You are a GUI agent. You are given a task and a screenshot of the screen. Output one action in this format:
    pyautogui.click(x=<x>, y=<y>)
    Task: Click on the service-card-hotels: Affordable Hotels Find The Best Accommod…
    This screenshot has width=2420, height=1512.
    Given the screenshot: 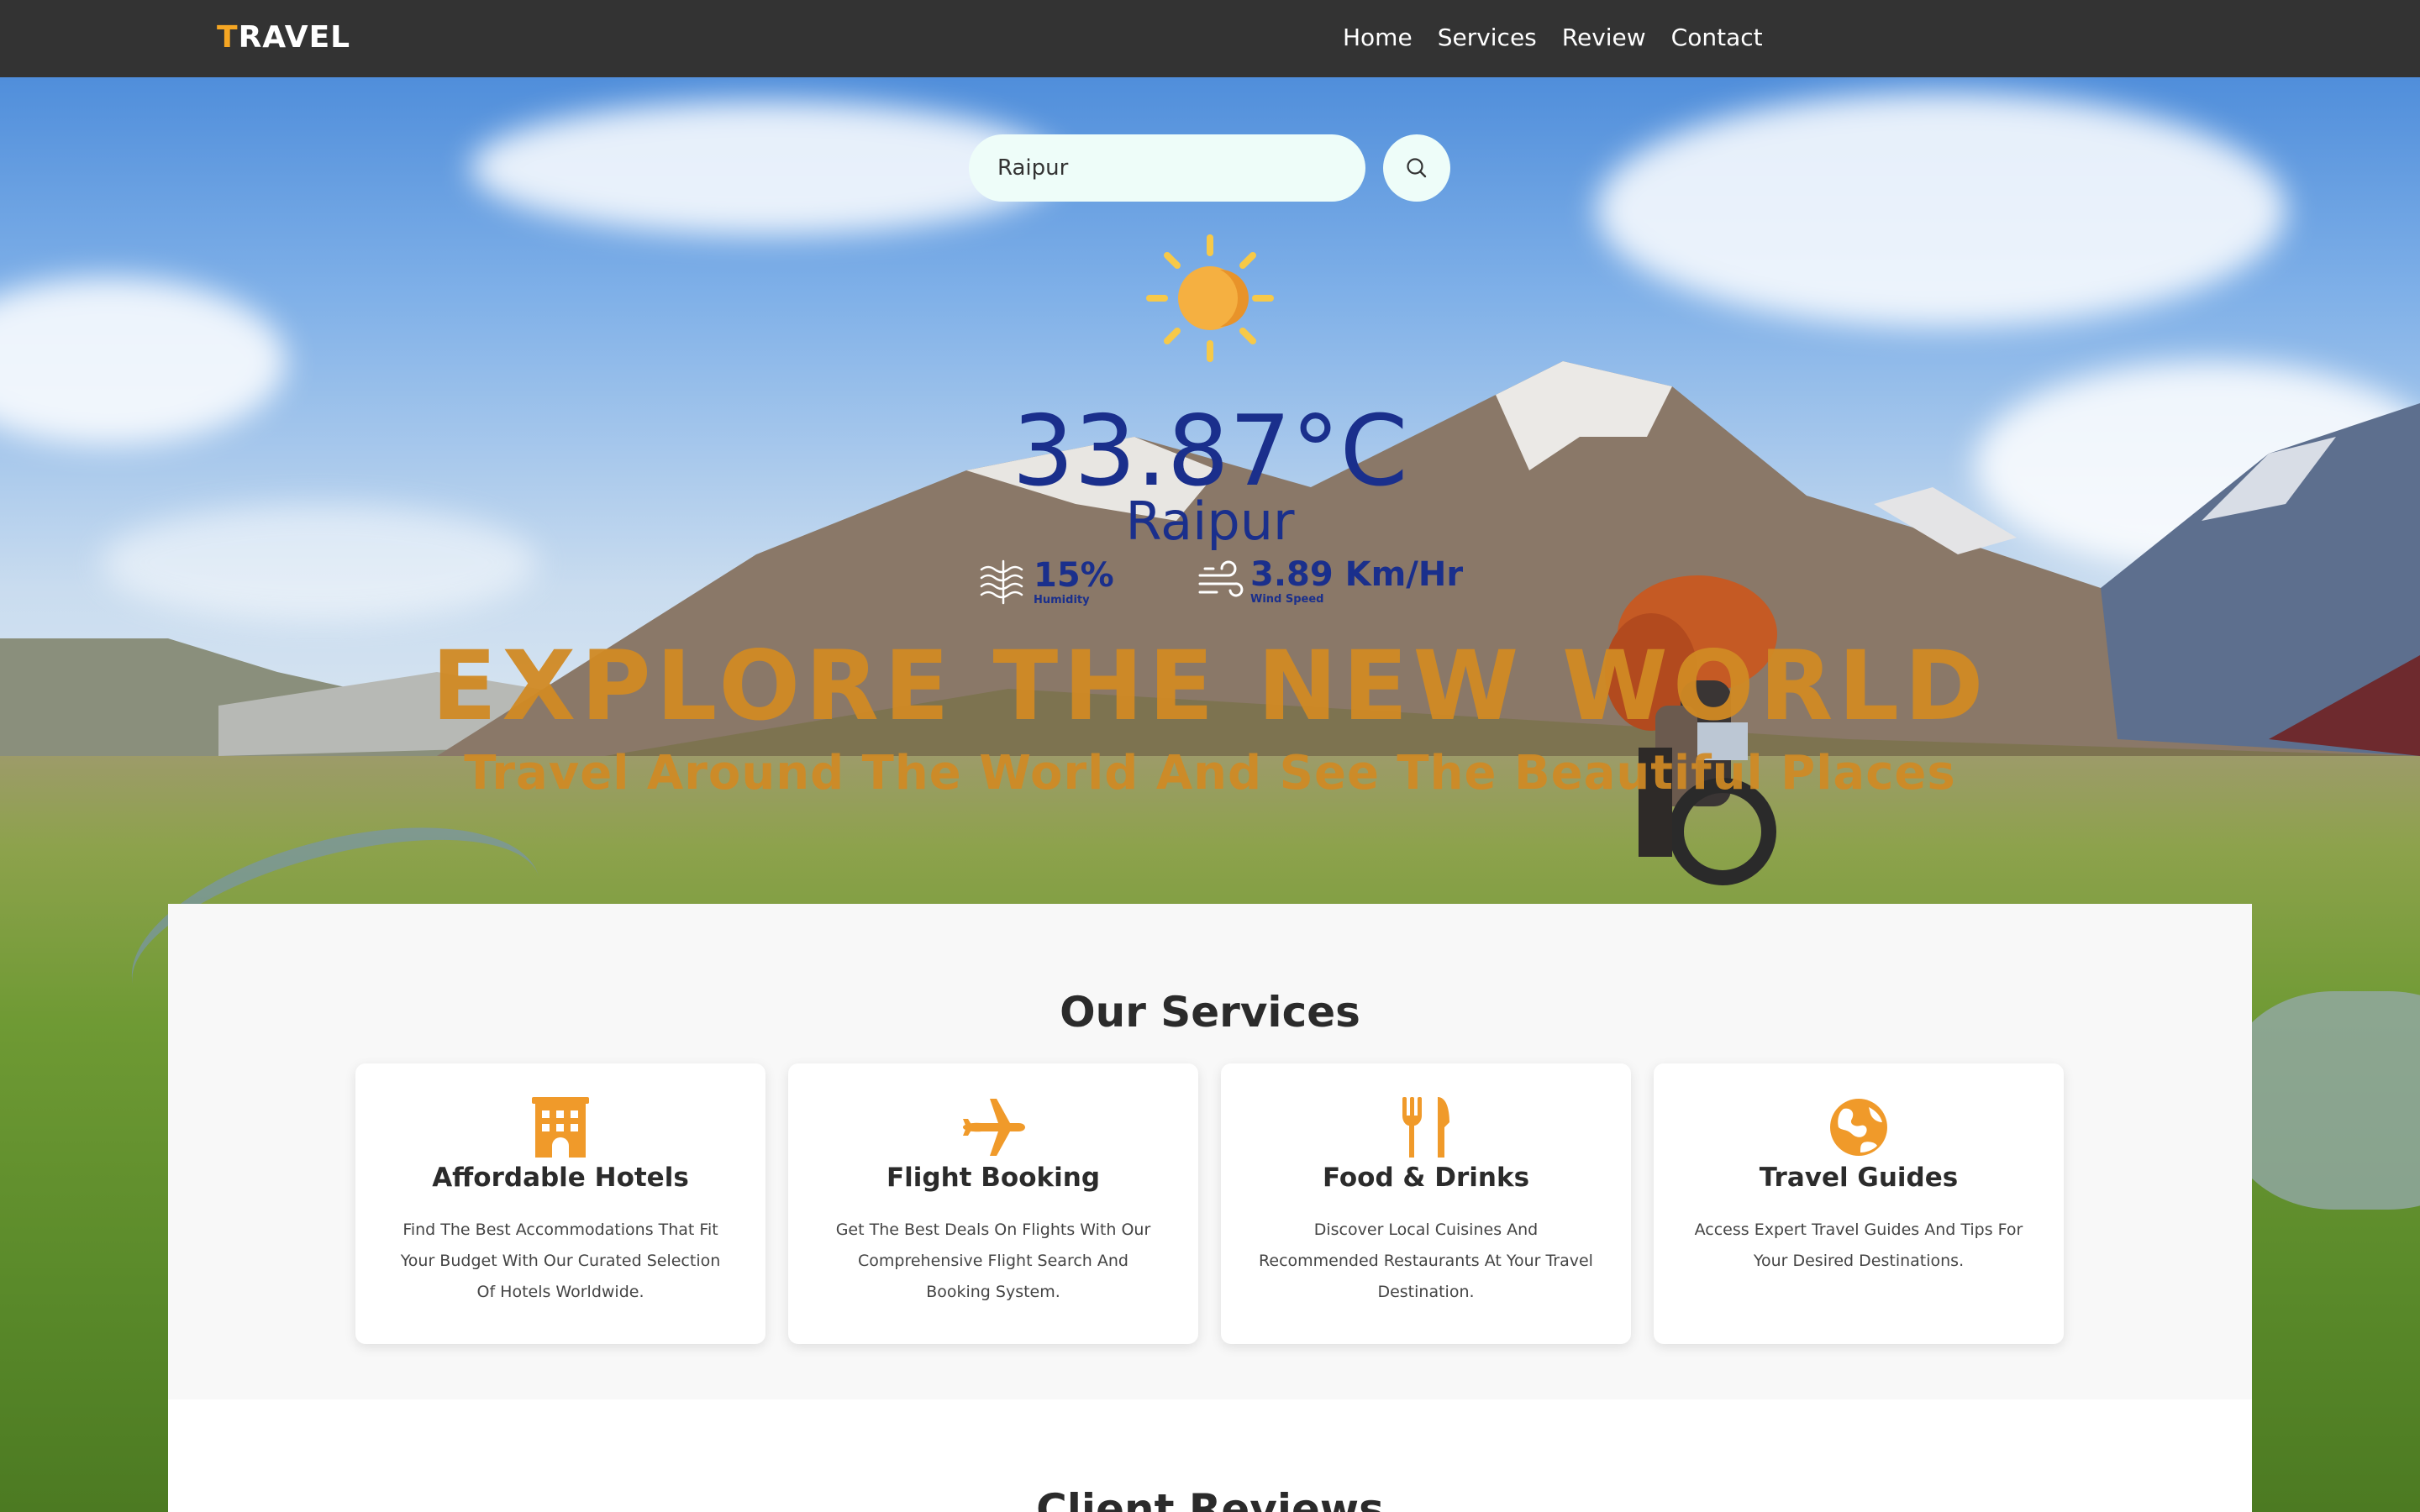 What is the action you would take?
    pyautogui.click(x=560, y=1203)
    